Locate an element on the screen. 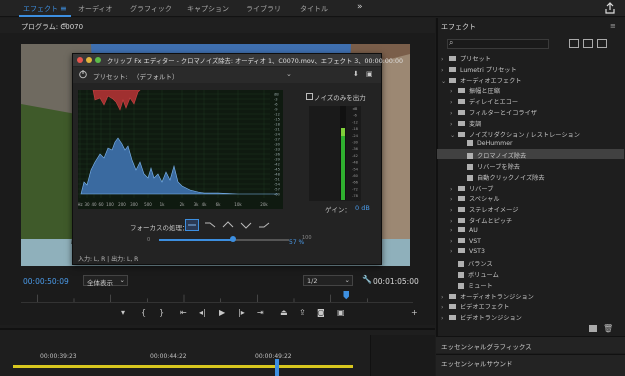 This screenshot has width=625, height=376. timeline-playhead is located at coordinates (277, 367).